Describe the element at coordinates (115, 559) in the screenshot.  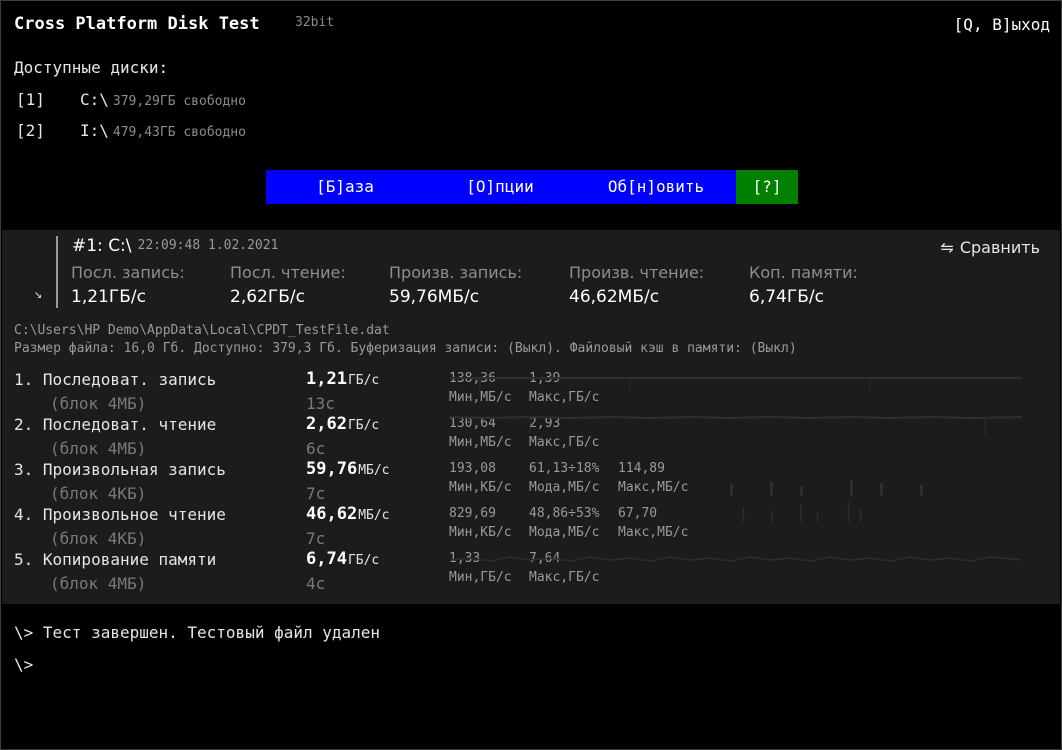
I see `test-name: 5. Копирование памяти` at that location.